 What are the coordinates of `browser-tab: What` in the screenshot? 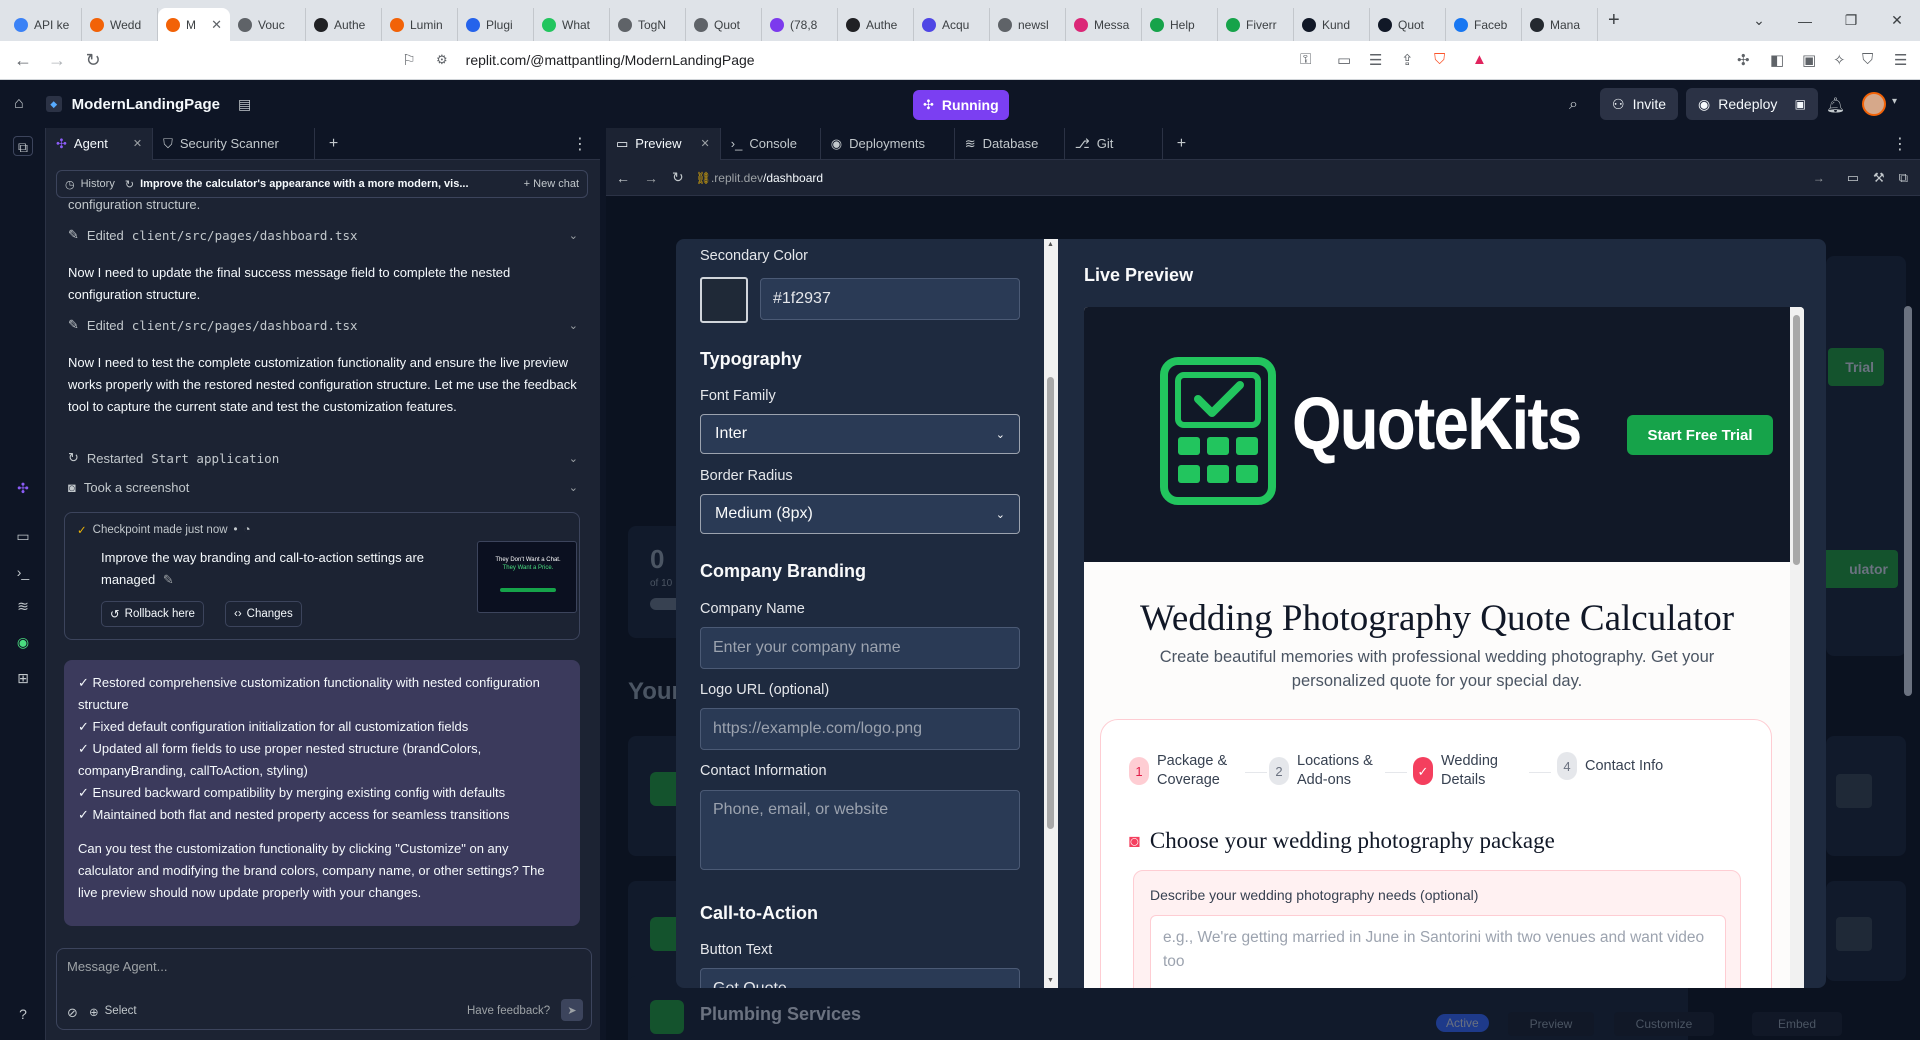 It's located at (572, 24).